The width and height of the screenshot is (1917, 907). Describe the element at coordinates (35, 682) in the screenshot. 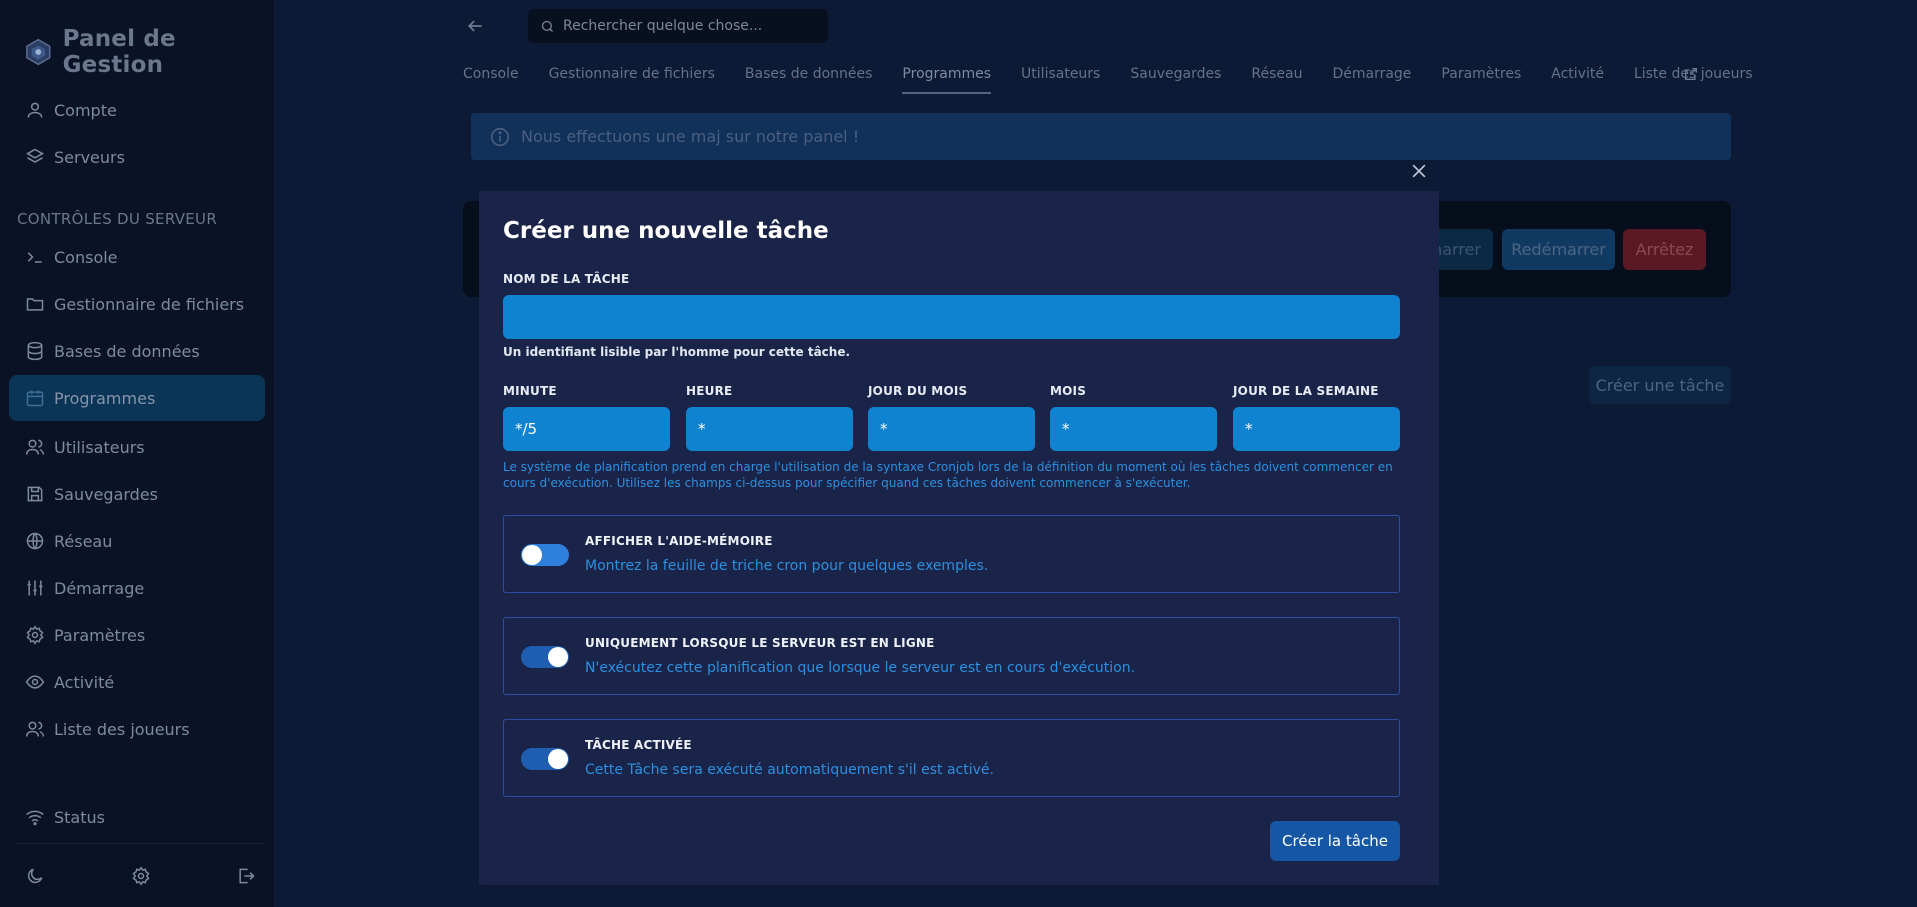

I see `eye-icon` at that location.